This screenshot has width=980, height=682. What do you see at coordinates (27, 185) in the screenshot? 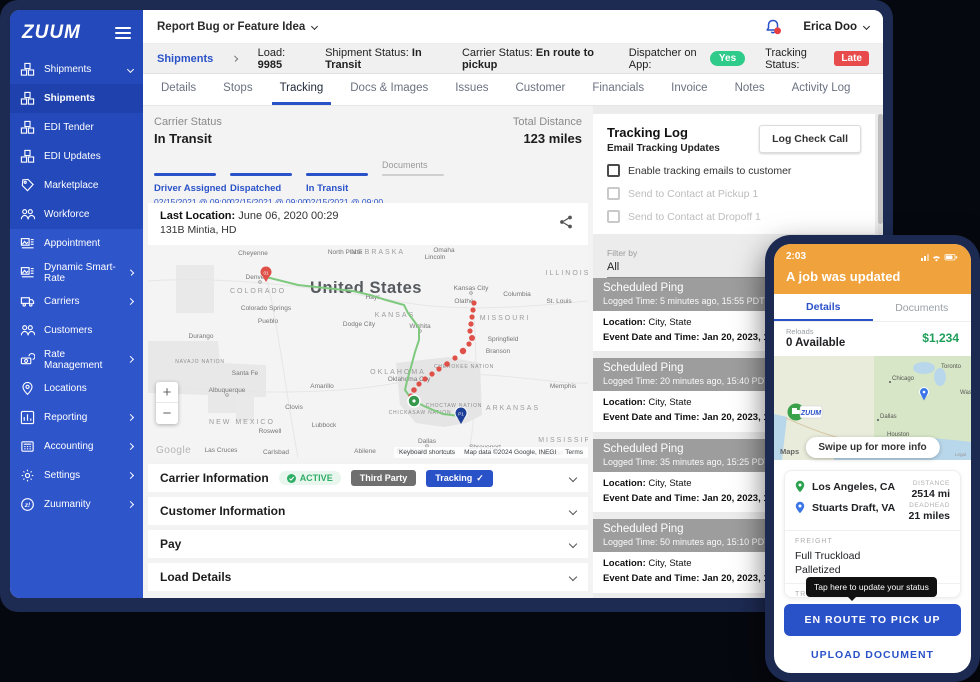
I see `tag-icon` at bounding box center [27, 185].